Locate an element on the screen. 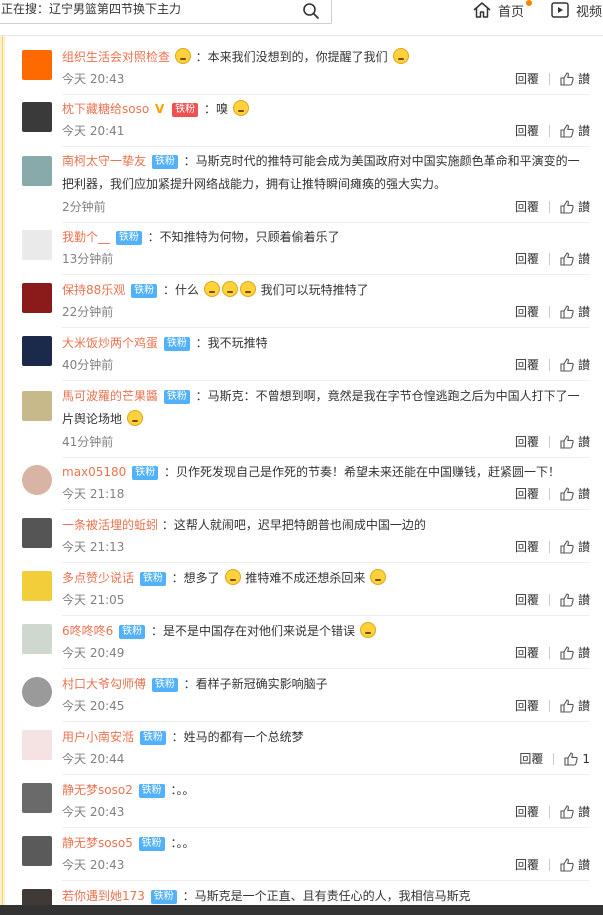  comment-time: 2分钟前 is located at coordinates (84, 207).